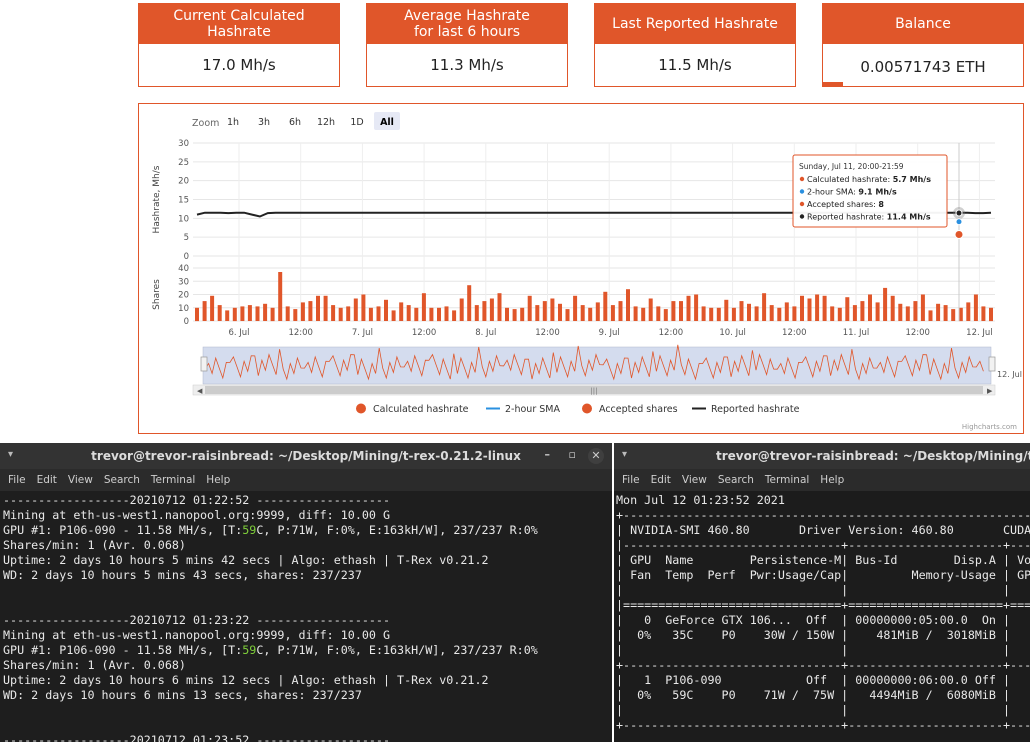 This screenshot has width=1030, height=742. Describe the element at coordinates (239, 65) in the screenshot. I see `card-value: 17.0 Mh/s` at that location.